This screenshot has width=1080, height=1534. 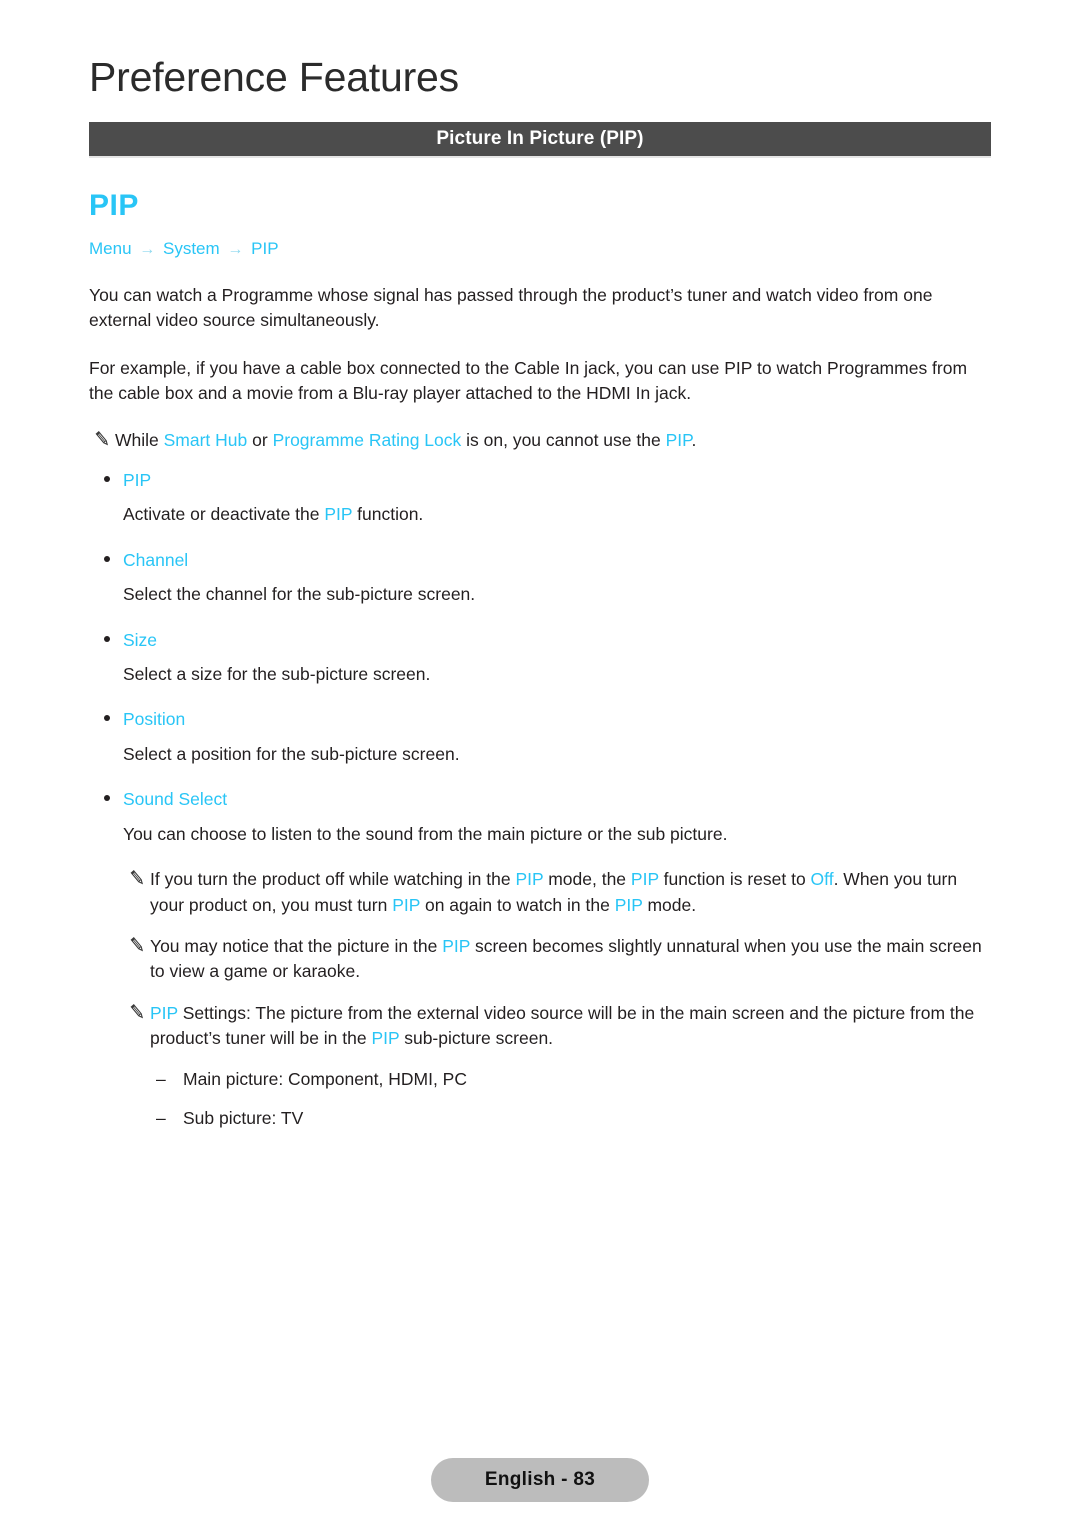 I want to click on note-text-segment: While, so click(x=139, y=440).